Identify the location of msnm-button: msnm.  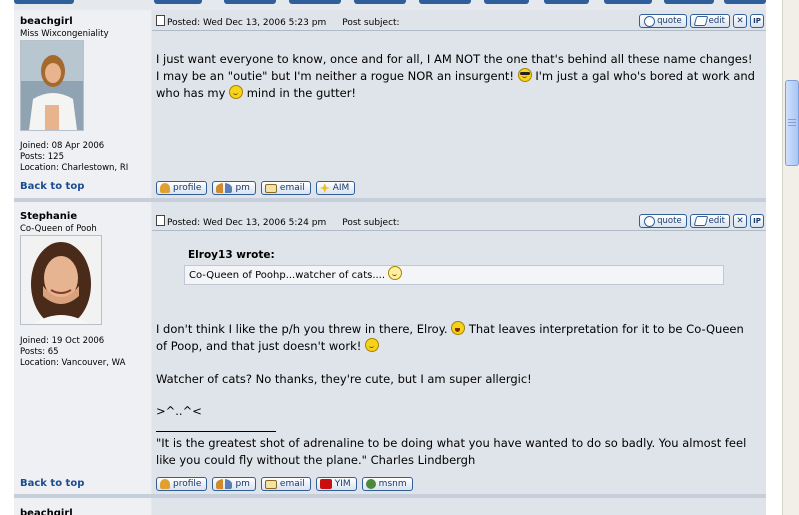
(387, 484).